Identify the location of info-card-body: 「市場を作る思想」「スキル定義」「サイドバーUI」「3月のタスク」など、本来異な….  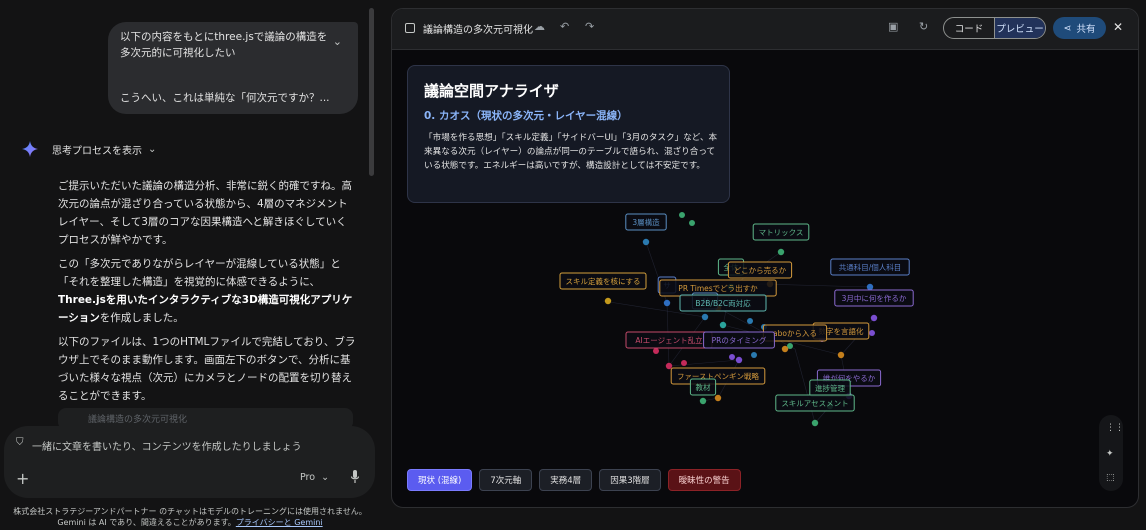
(571, 152).